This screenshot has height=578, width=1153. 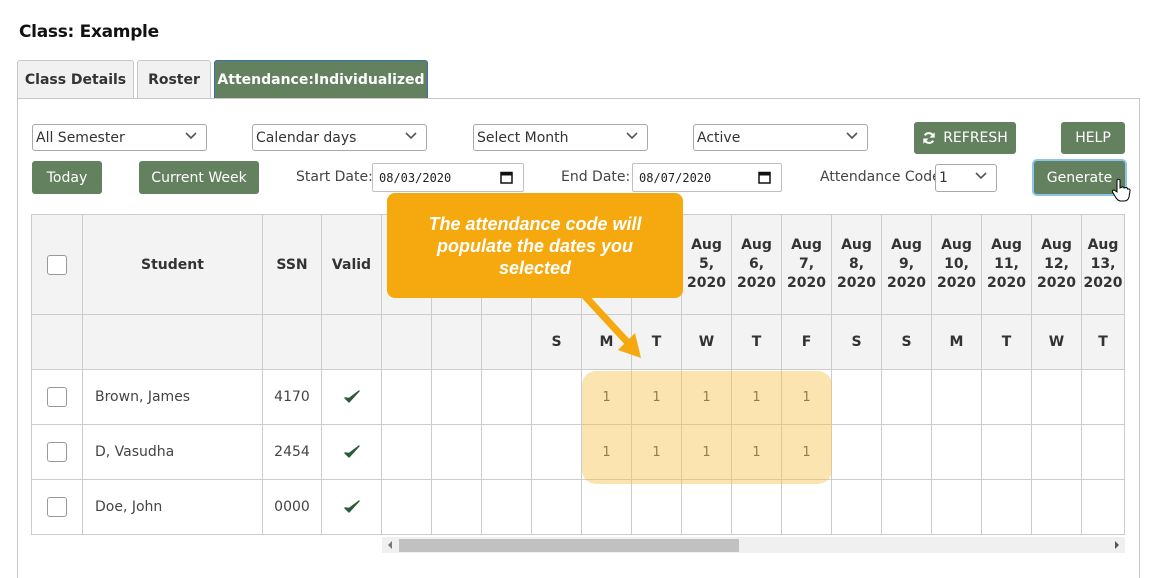 What do you see at coordinates (929, 138) in the screenshot?
I see `refresh-icon` at bounding box center [929, 138].